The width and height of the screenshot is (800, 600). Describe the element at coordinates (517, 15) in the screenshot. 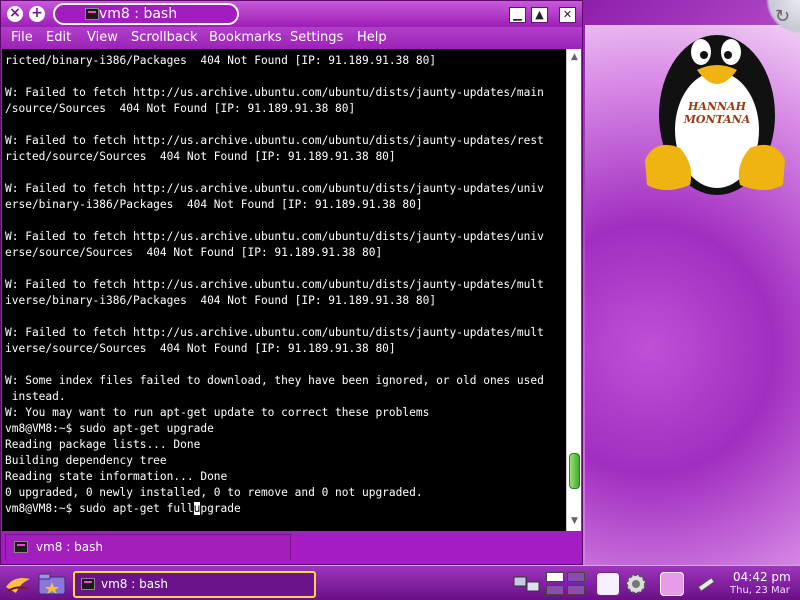

I see `minimize-button: ▁` at that location.